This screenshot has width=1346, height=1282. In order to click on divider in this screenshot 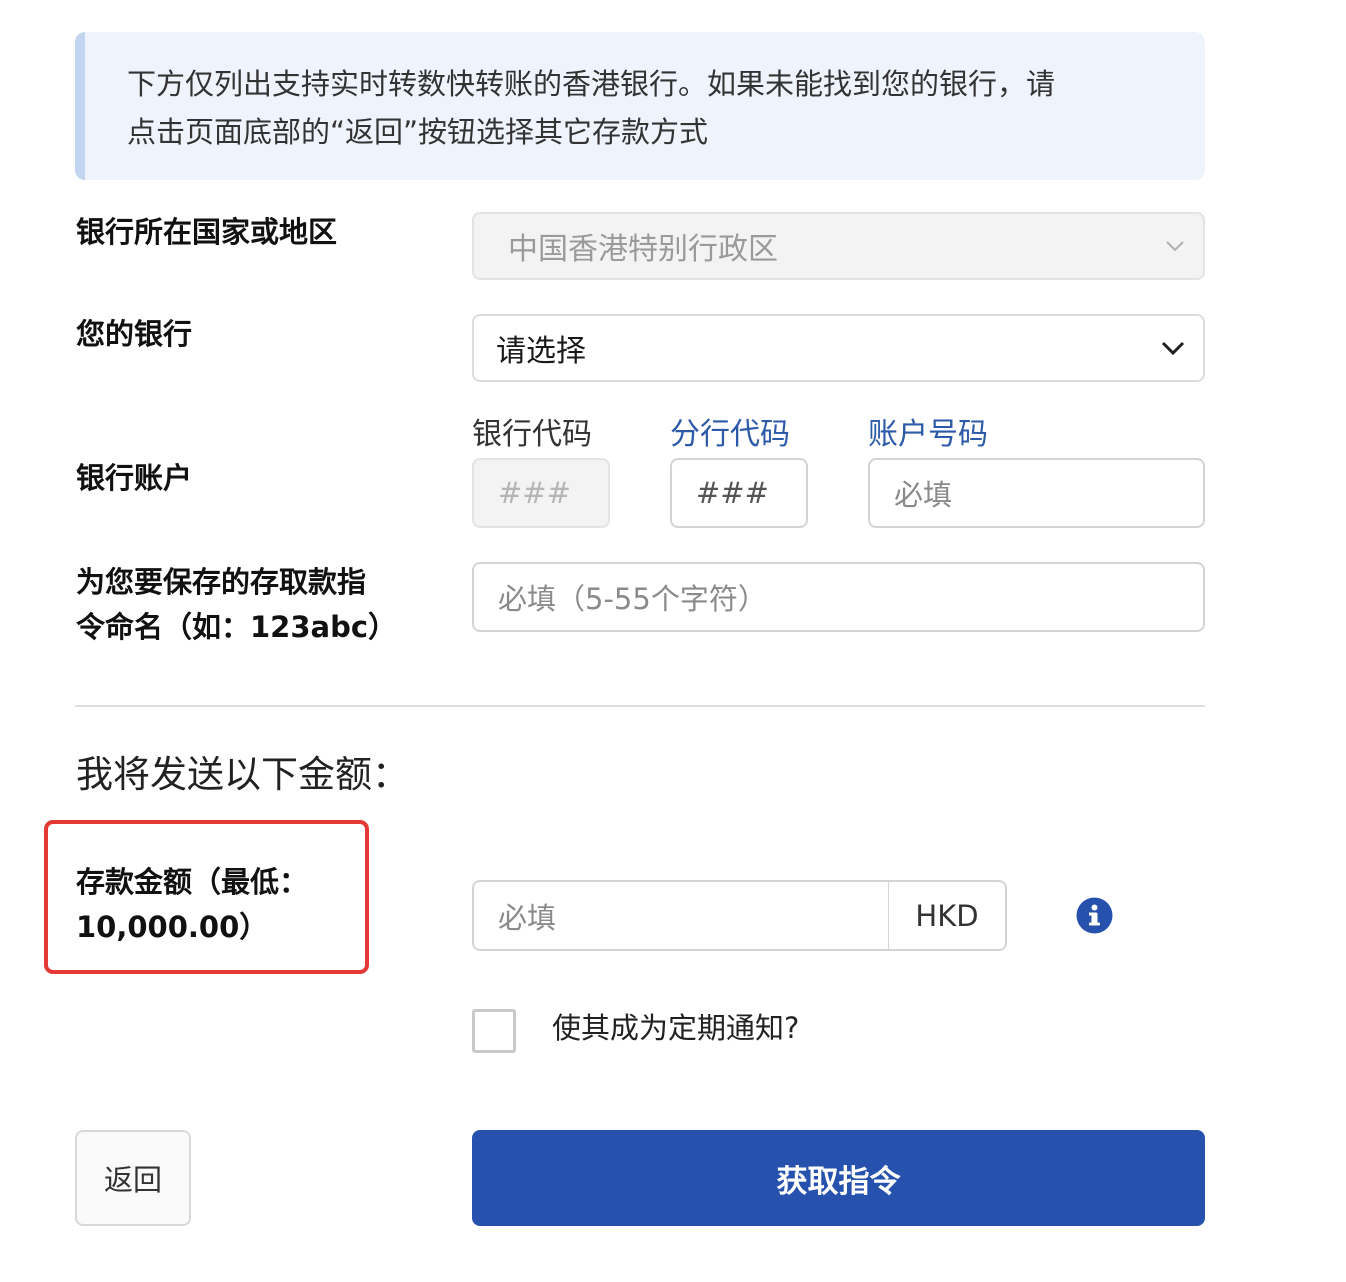, I will do `click(640, 706)`.